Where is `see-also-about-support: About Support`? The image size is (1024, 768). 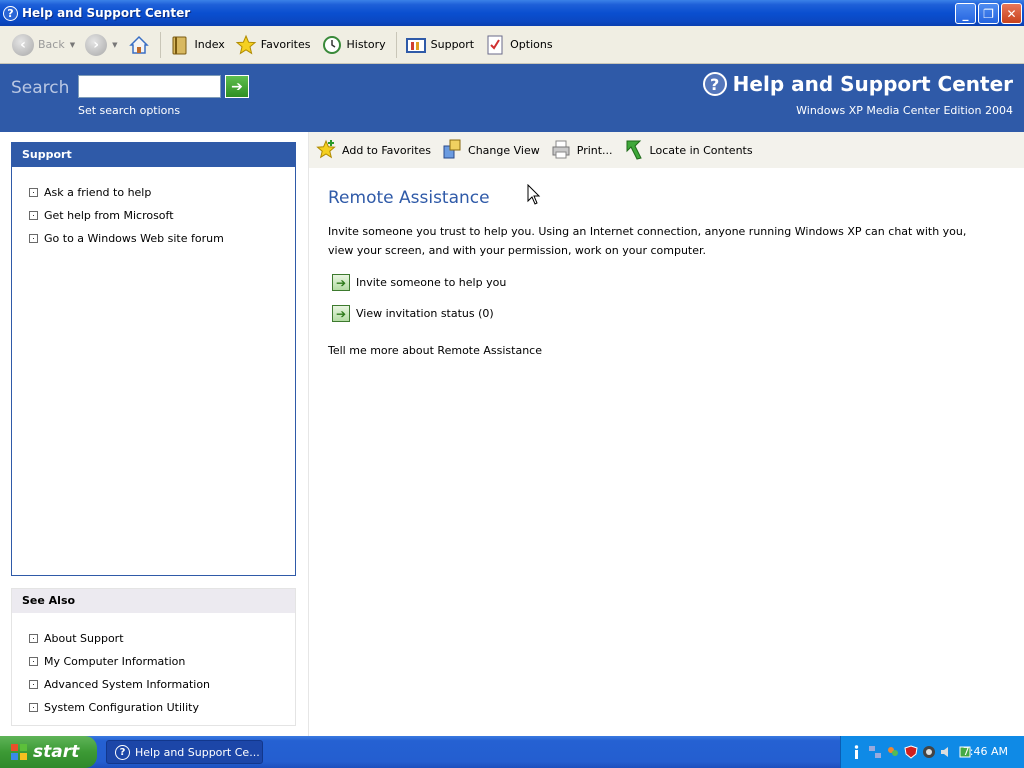 see-also-about-support: About Support is located at coordinates (153, 638).